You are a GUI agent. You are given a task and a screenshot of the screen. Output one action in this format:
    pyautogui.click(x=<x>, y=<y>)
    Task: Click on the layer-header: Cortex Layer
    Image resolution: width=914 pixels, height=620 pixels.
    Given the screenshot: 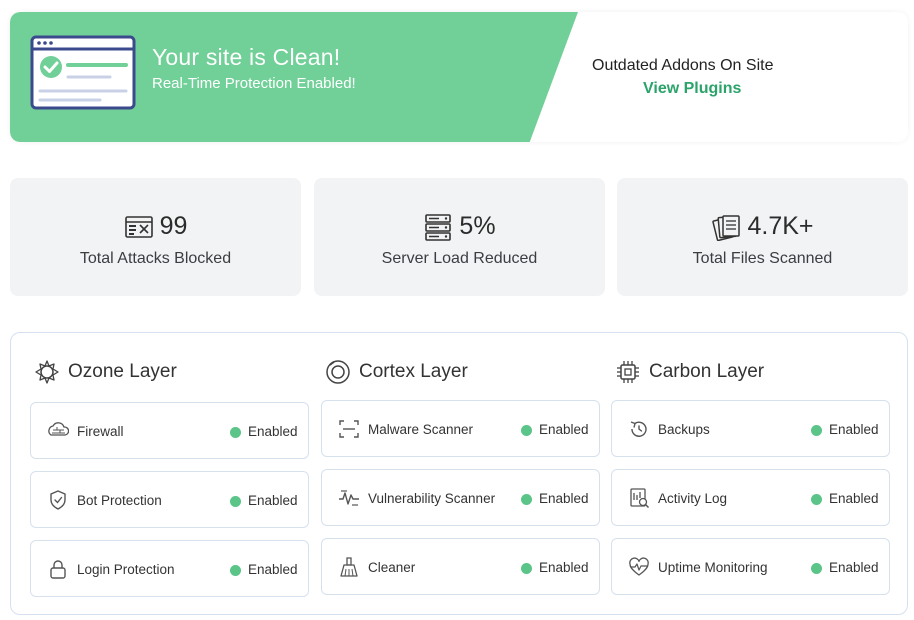 What is the action you would take?
    pyautogui.click(x=462, y=372)
    